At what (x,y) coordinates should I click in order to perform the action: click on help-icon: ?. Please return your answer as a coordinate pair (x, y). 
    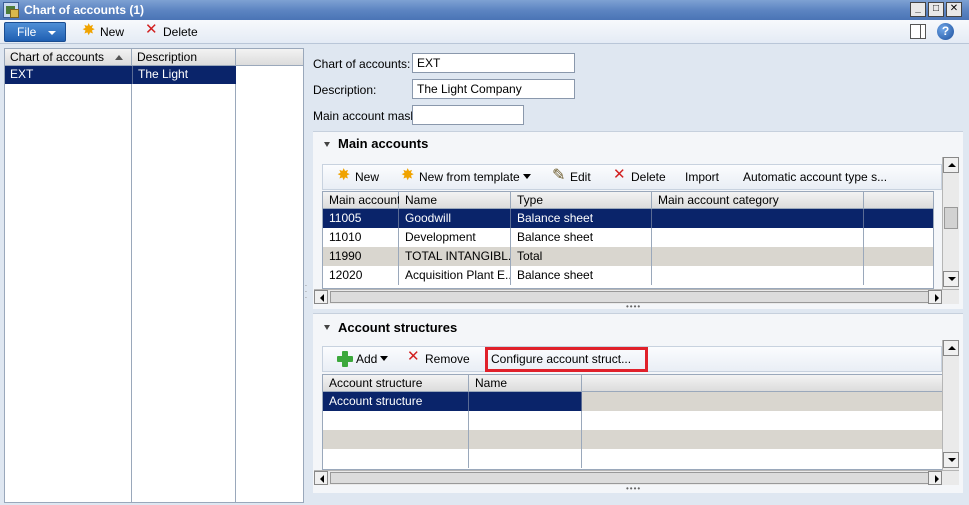
    Looking at the image, I should click on (945, 31).